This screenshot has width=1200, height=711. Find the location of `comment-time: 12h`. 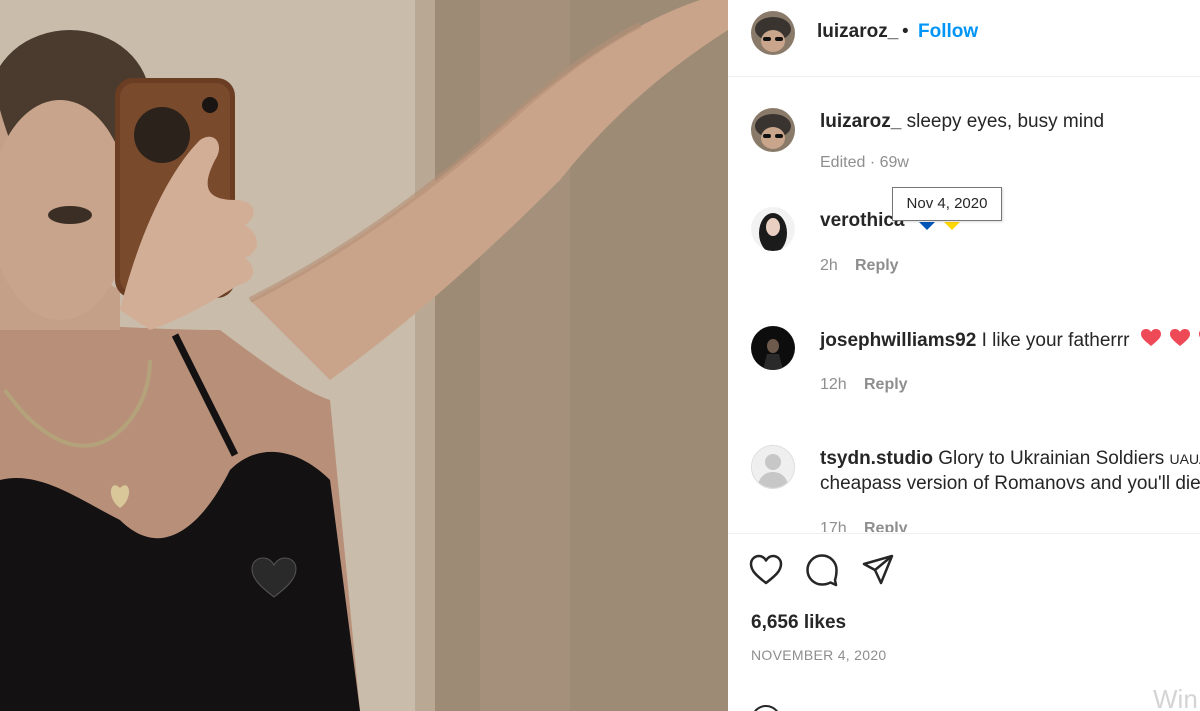

comment-time: 12h is located at coordinates (833, 385).